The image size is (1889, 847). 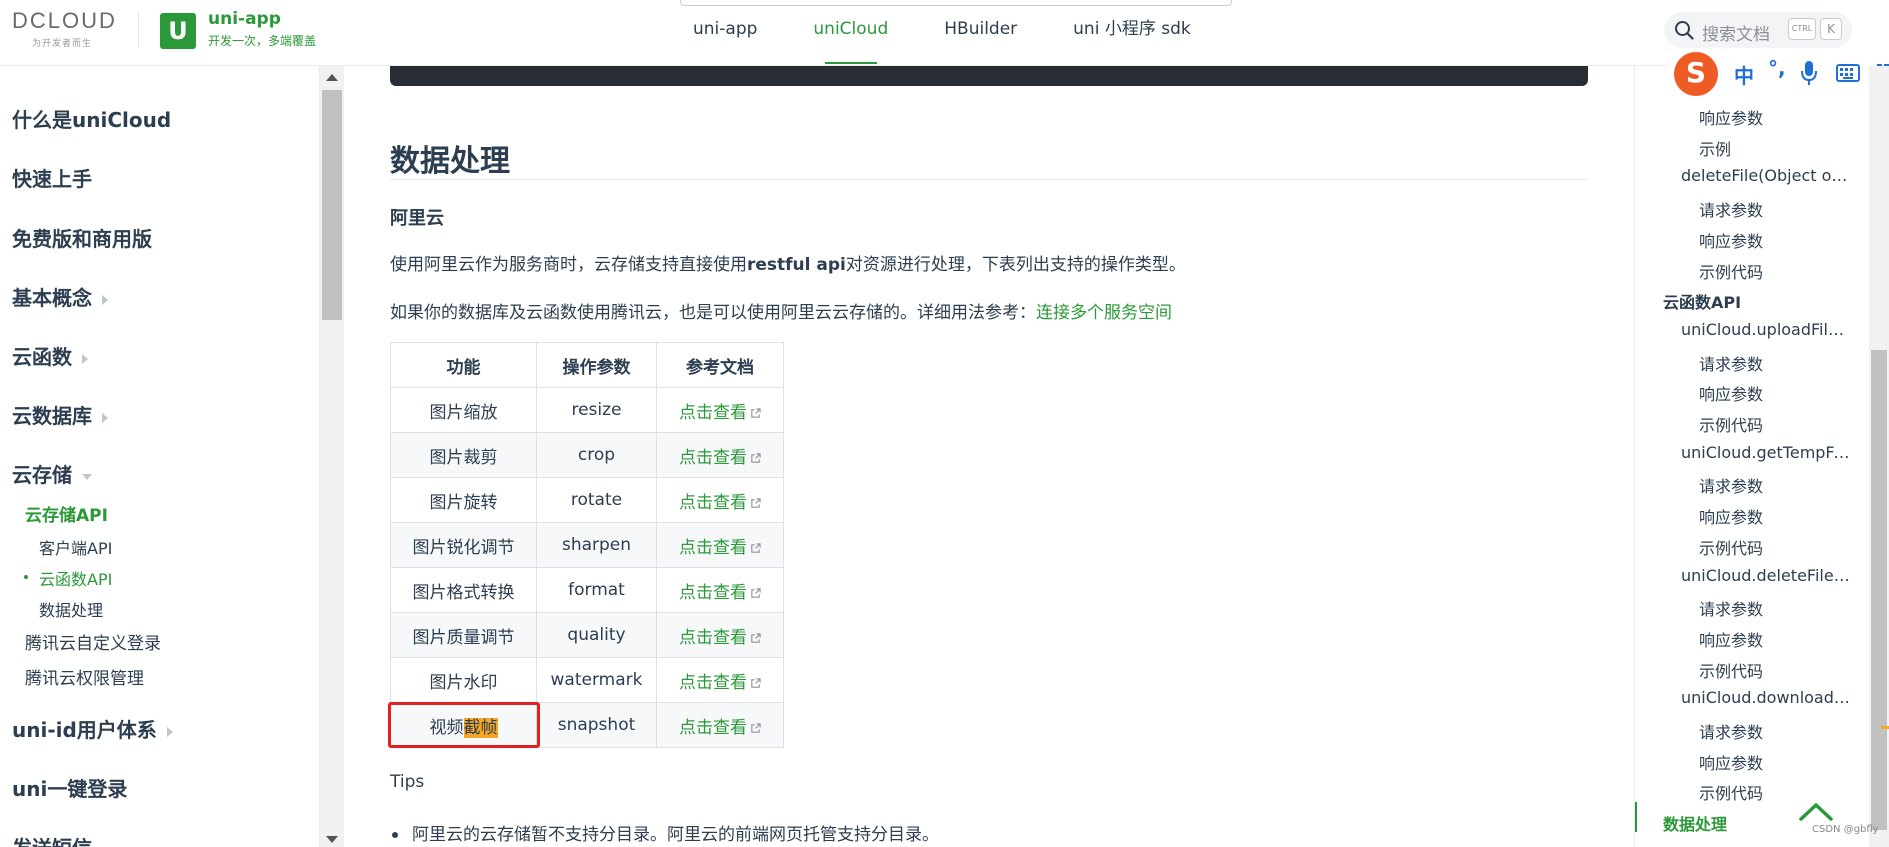 I want to click on sidebar-item-label: uni-id用户体系, so click(x=84, y=730).